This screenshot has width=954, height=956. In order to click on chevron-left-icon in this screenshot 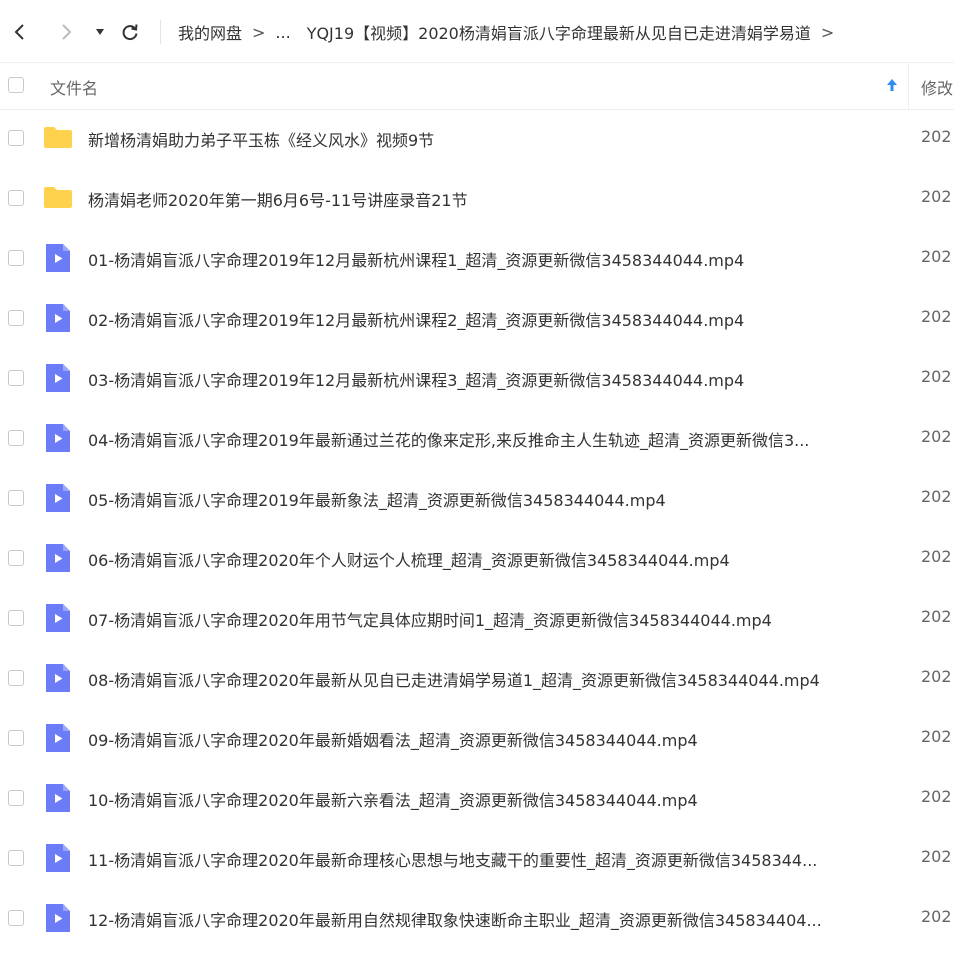, I will do `click(19, 32)`.